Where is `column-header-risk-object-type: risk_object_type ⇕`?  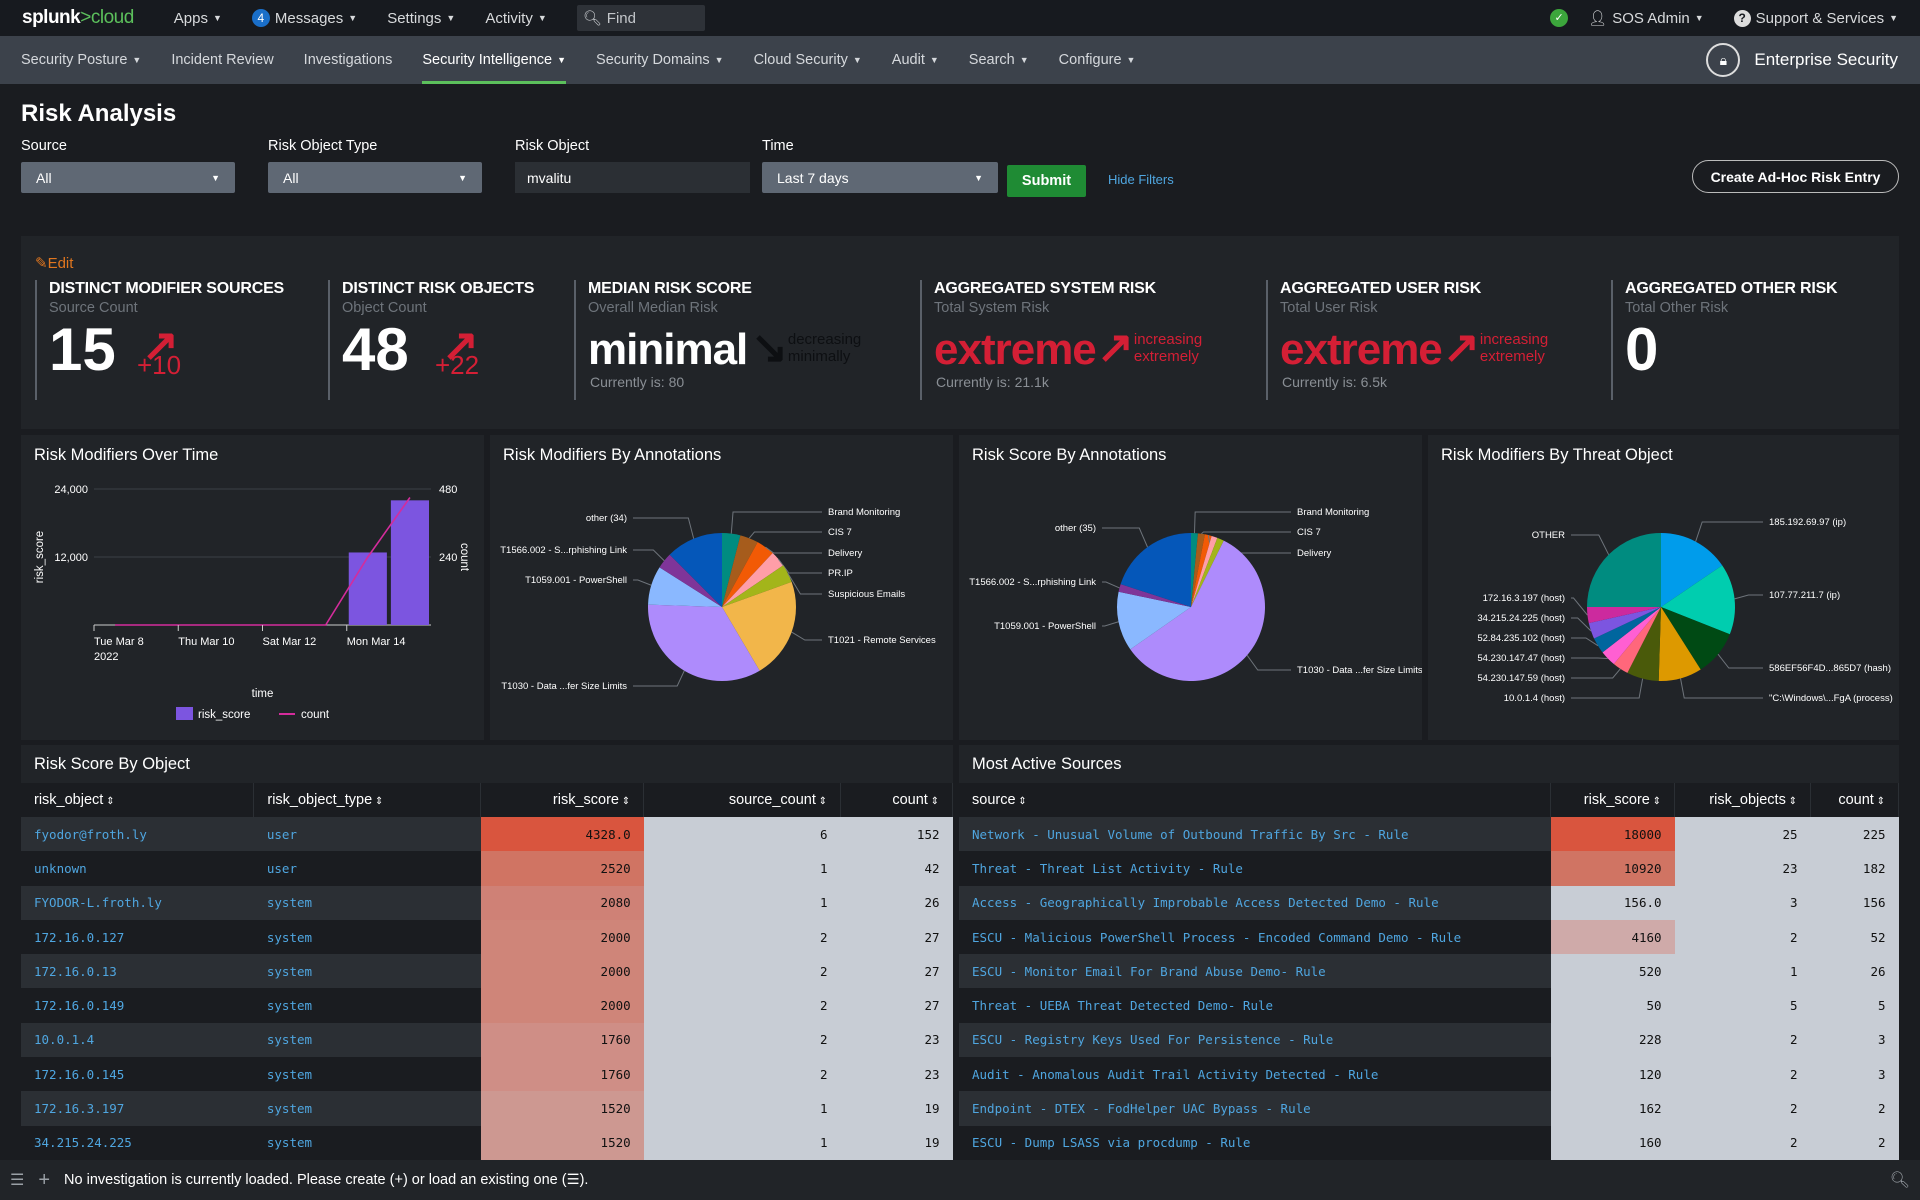
column-header-risk-object-type: risk_object_type ⇕ is located at coordinates (367, 800).